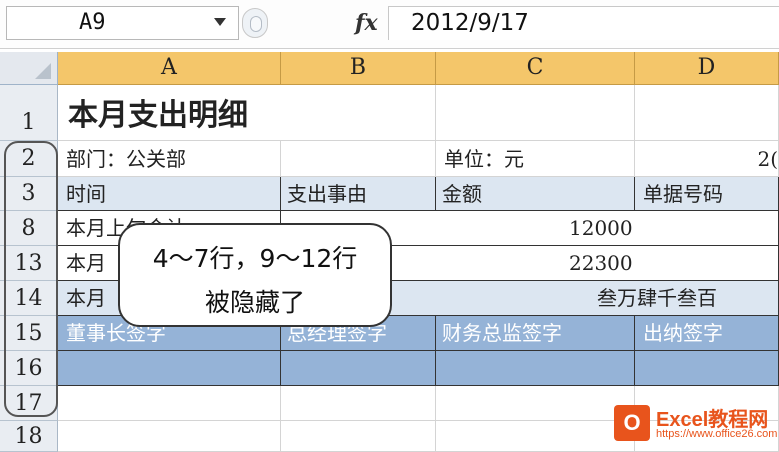 The width and height of the screenshot is (779, 452). I want to click on row-header-14: 14, so click(29, 298).